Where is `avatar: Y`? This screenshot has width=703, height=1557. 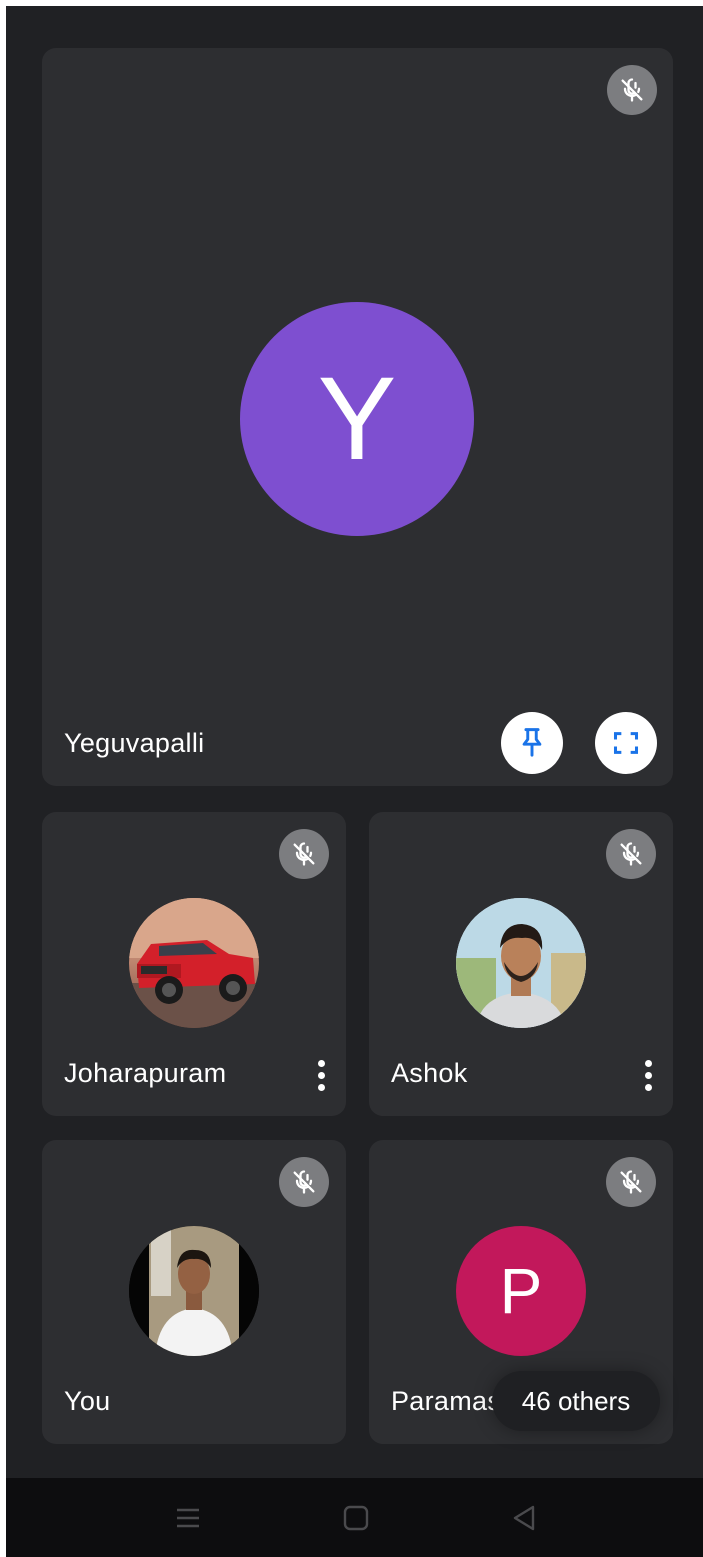 avatar: Y is located at coordinates (357, 419).